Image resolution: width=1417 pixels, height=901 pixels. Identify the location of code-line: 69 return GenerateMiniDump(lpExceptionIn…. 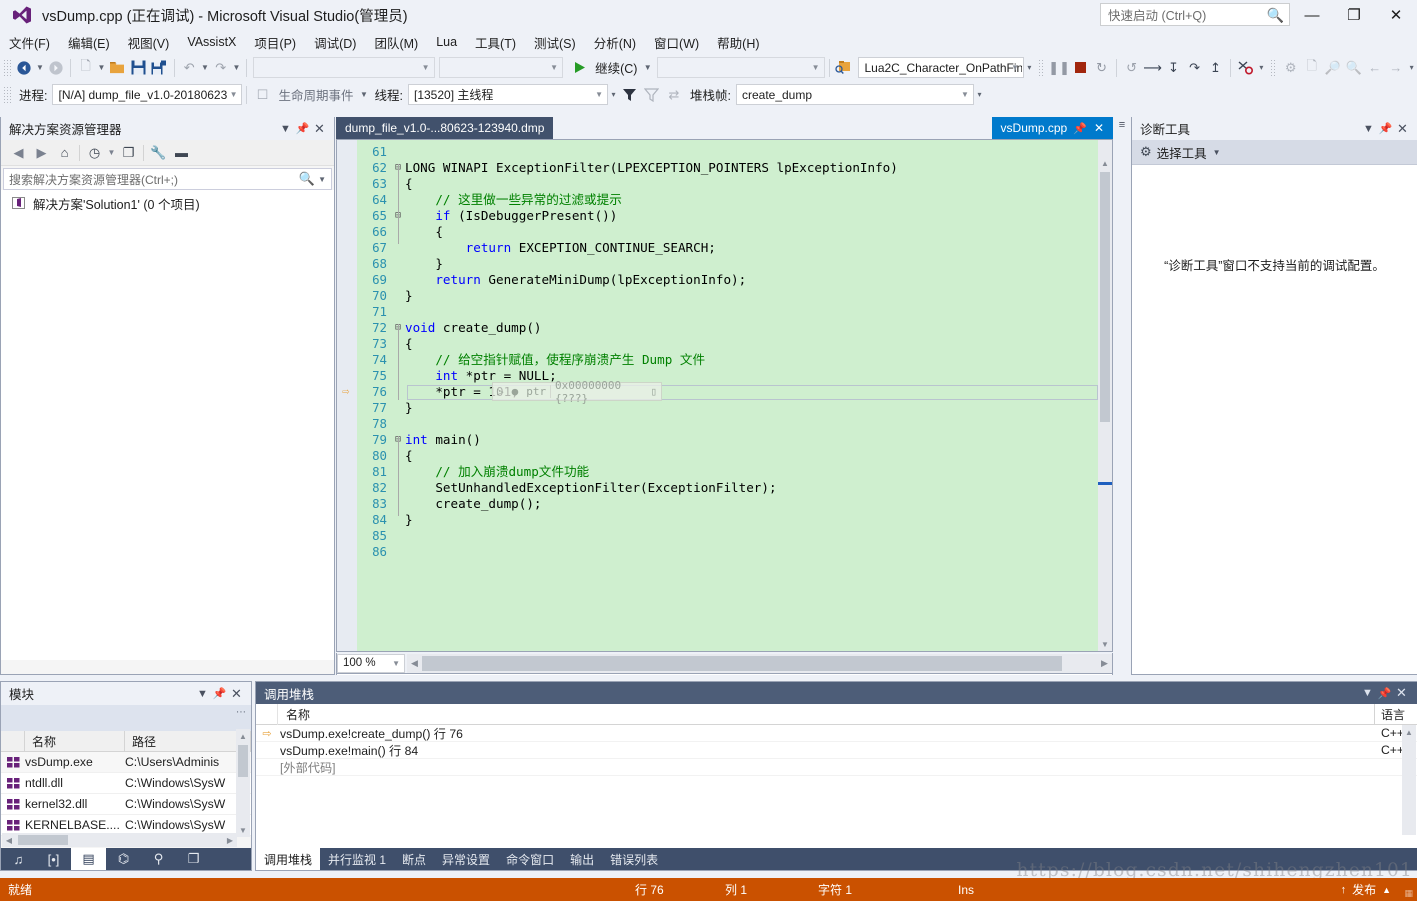
(717, 280).